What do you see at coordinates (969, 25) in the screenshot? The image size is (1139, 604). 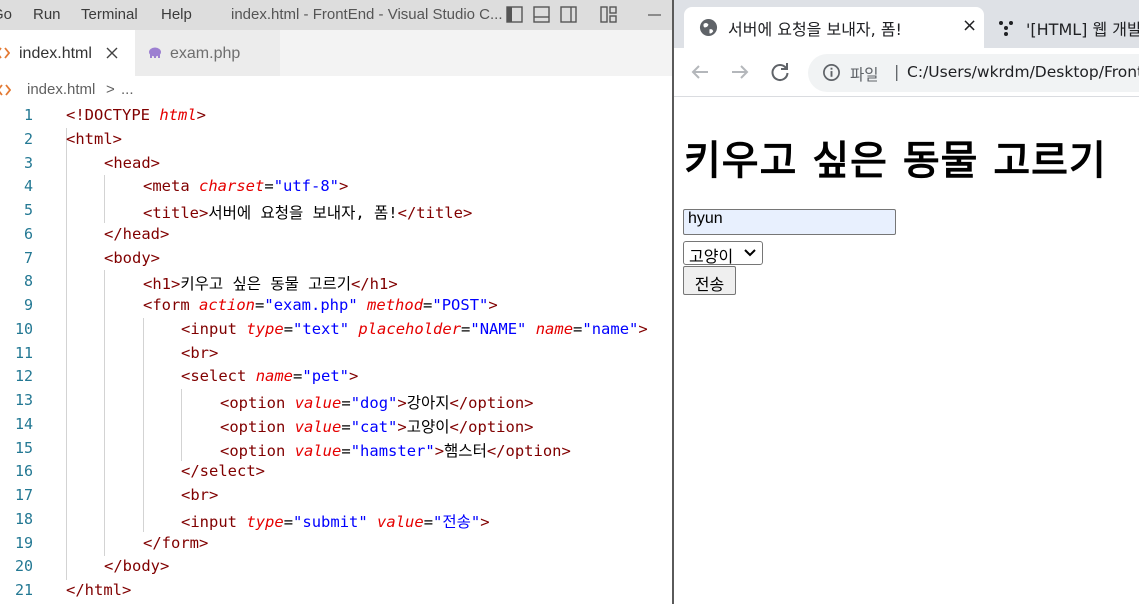 I see `close-icon: ×` at bounding box center [969, 25].